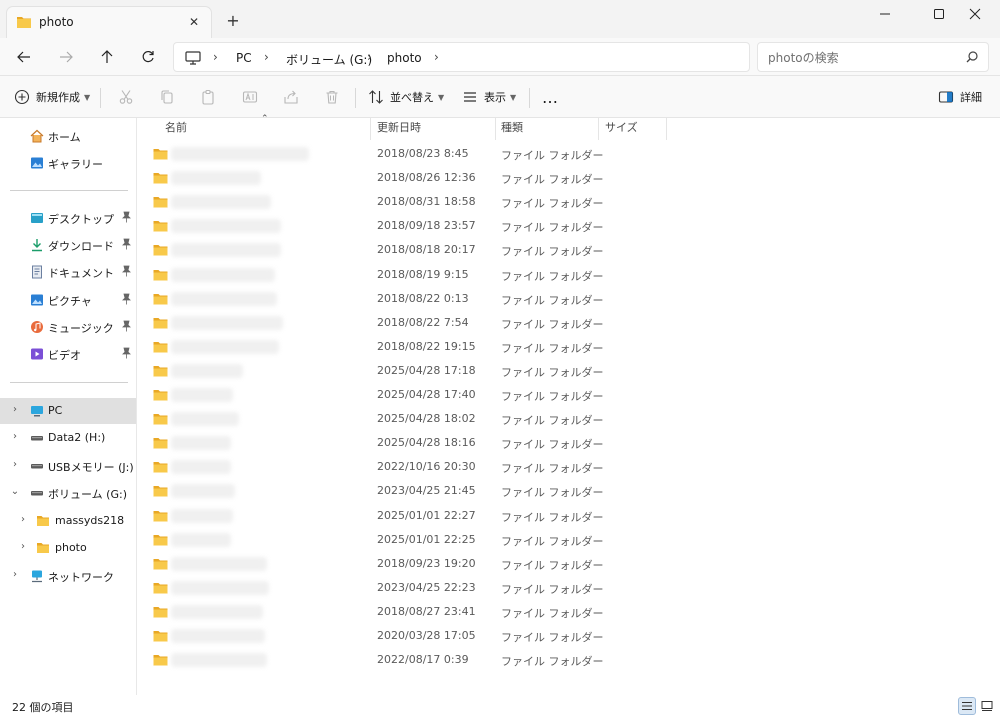 This screenshot has height=717, width=1000. I want to click on file-row: 2022/08/17 0:39 ファイル フォルダー, so click(568, 660).